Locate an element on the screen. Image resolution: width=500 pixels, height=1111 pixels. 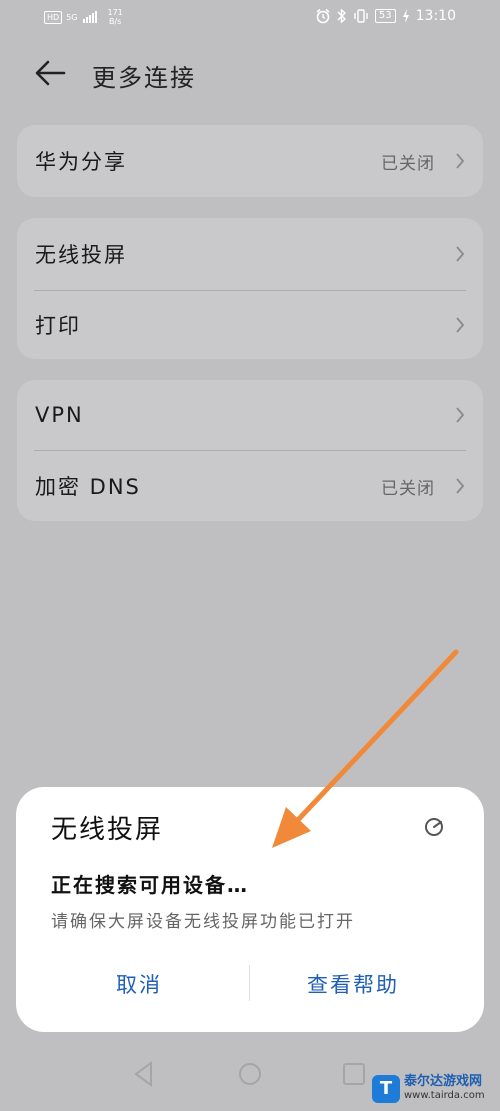
vpn-label: VPN is located at coordinates (59, 415).